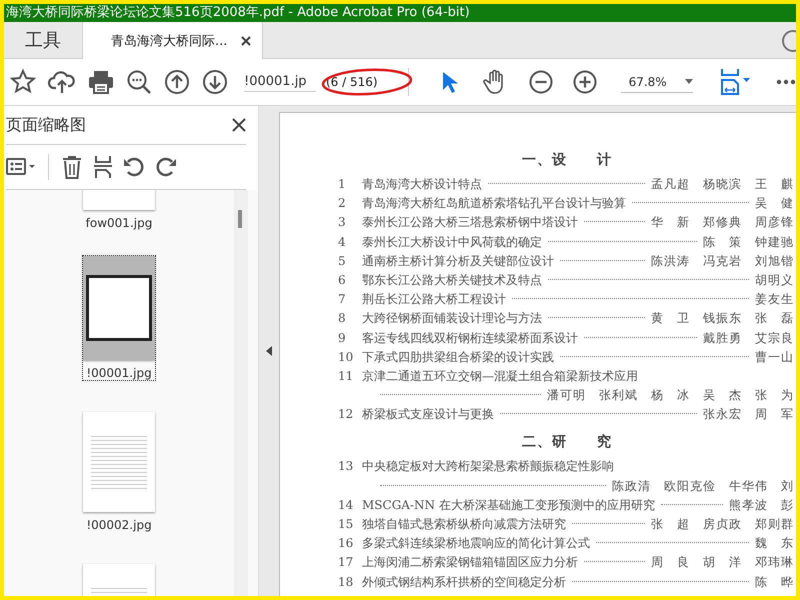 Image resolution: width=800 pixels, height=600 pixels. Describe the element at coordinates (723, 184) in the screenshot. I see `entry-authors: 孟凡超 杨晓滨 王 麒` at that location.